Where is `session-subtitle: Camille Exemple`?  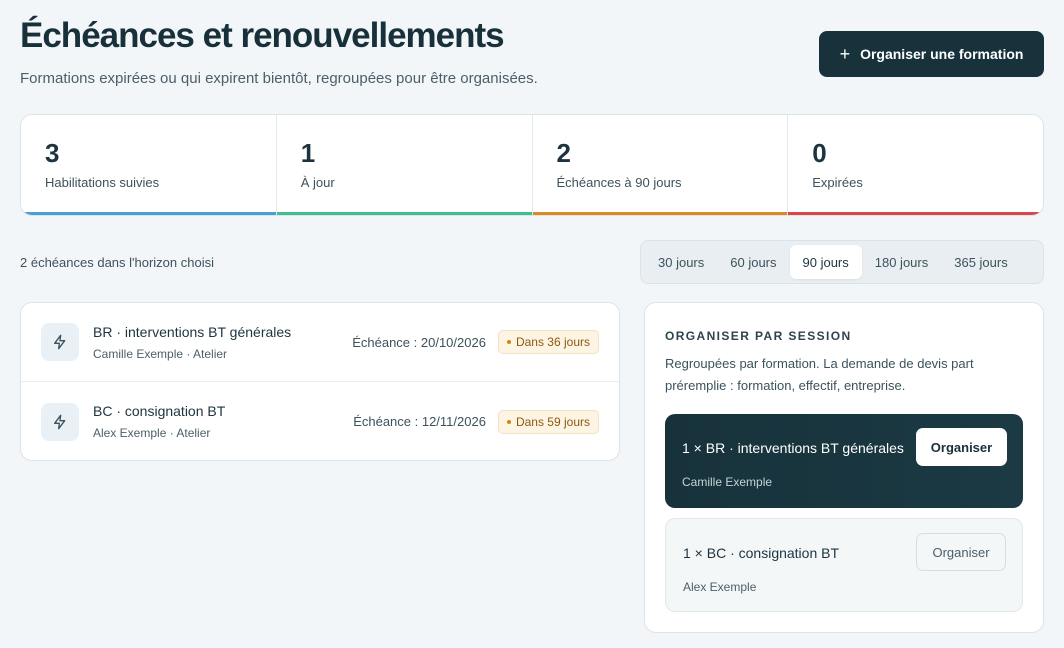 session-subtitle: Camille Exemple is located at coordinates (727, 482).